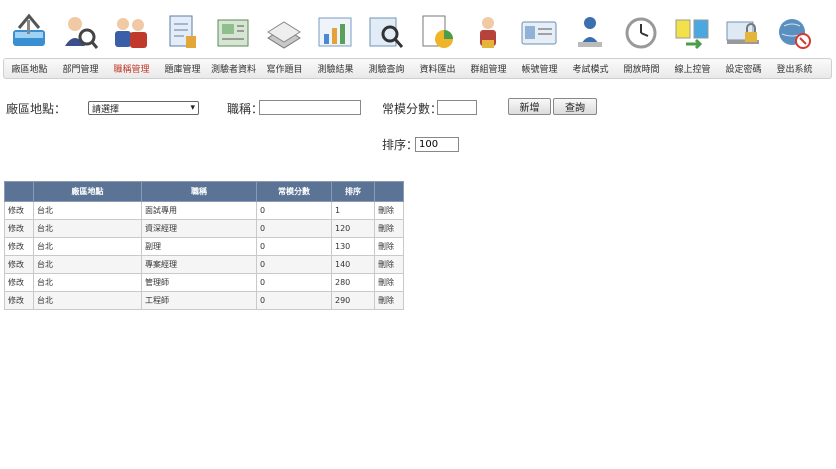 Image resolution: width=836 pixels, height=469 pixels. I want to click on chevron-down-icon: ▾, so click(192, 108).